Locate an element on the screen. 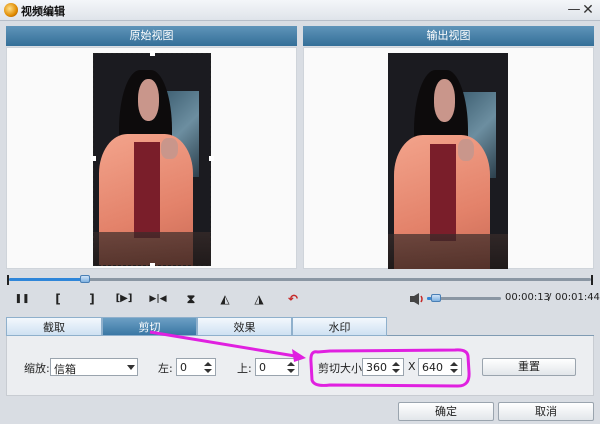 This screenshot has width=600, height=424. cancel-button: 取消 is located at coordinates (546, 411).